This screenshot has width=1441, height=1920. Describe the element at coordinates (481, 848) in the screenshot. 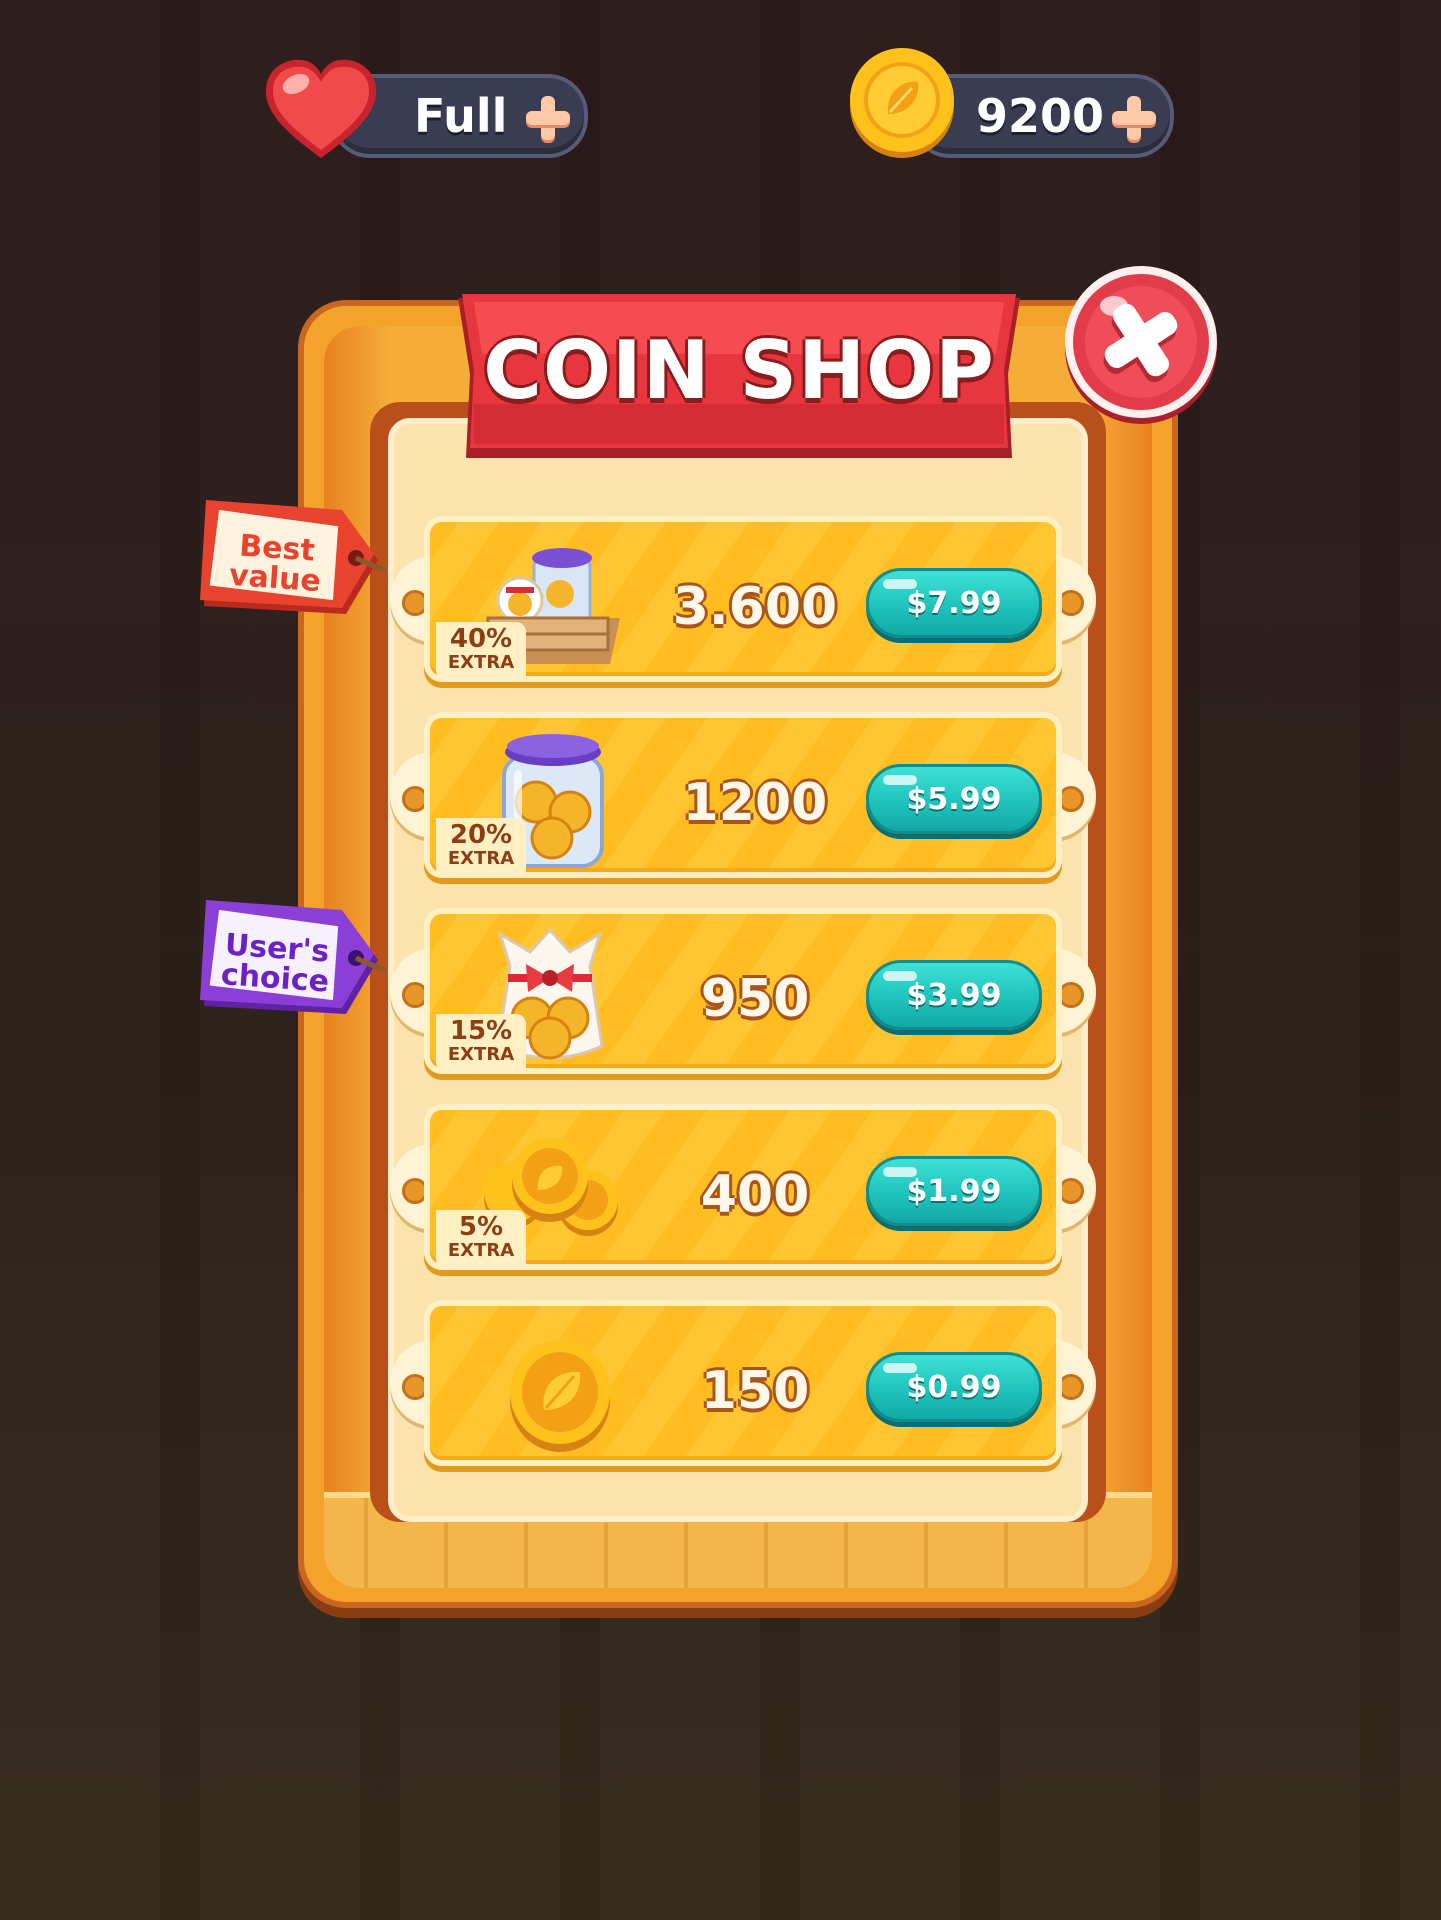

I see `extra-badge: 20% EXTRA` at that location.